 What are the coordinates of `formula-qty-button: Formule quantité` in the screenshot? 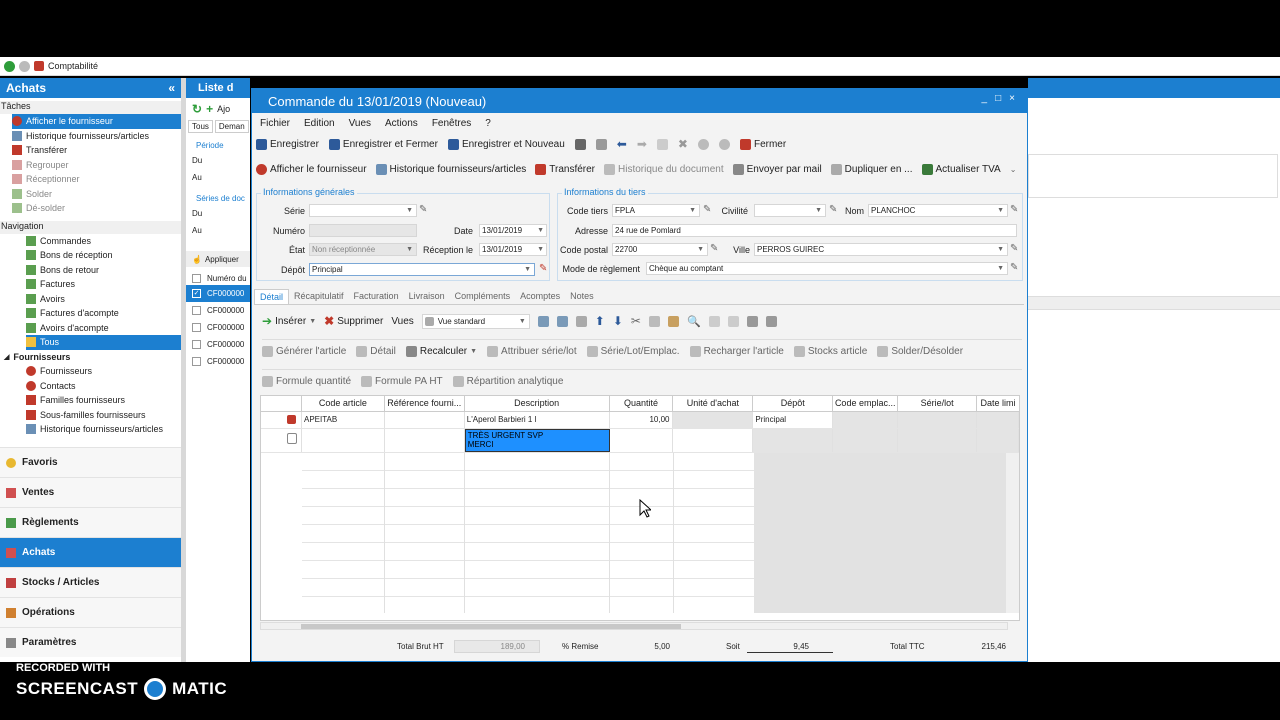 It's located at (306, 381).